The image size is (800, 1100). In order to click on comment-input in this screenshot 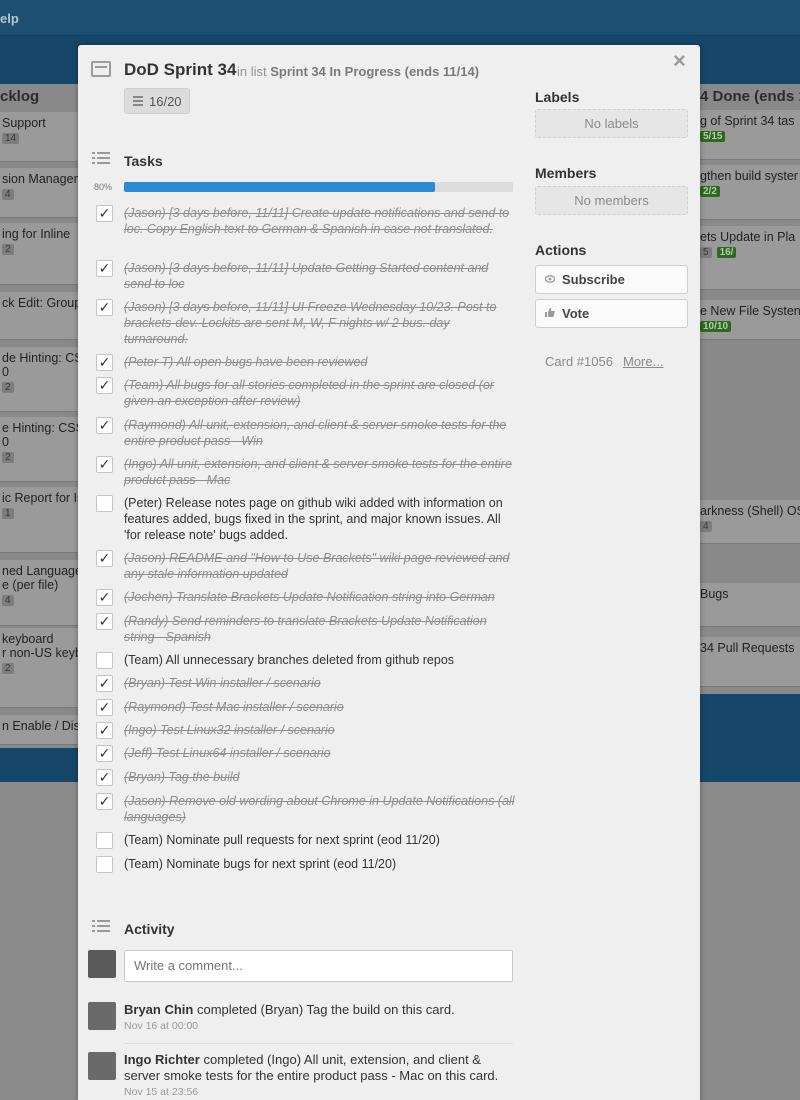, I will do `click(318, 966)`.